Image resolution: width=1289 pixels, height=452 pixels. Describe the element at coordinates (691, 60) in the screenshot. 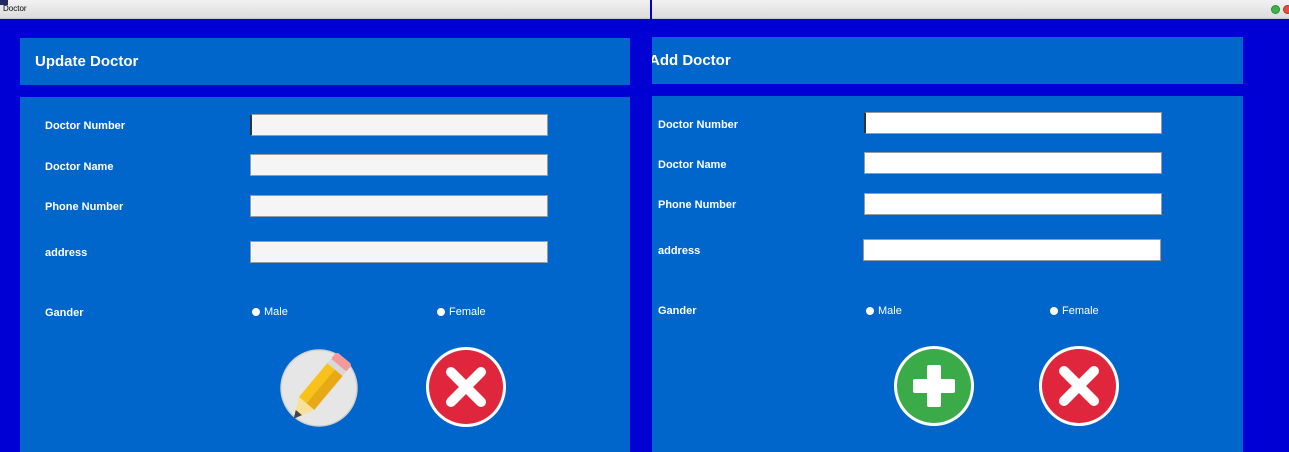

I see `page-title: Add Doctor` at that location.